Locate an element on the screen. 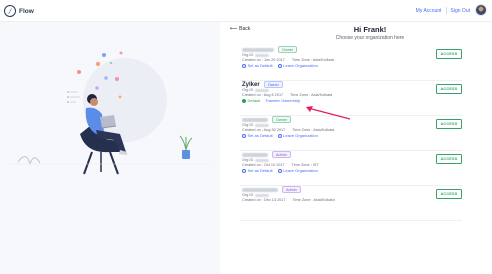 The image size is (492, 274). sign-out-link: Sign Out is located at coordinates (460, 11).